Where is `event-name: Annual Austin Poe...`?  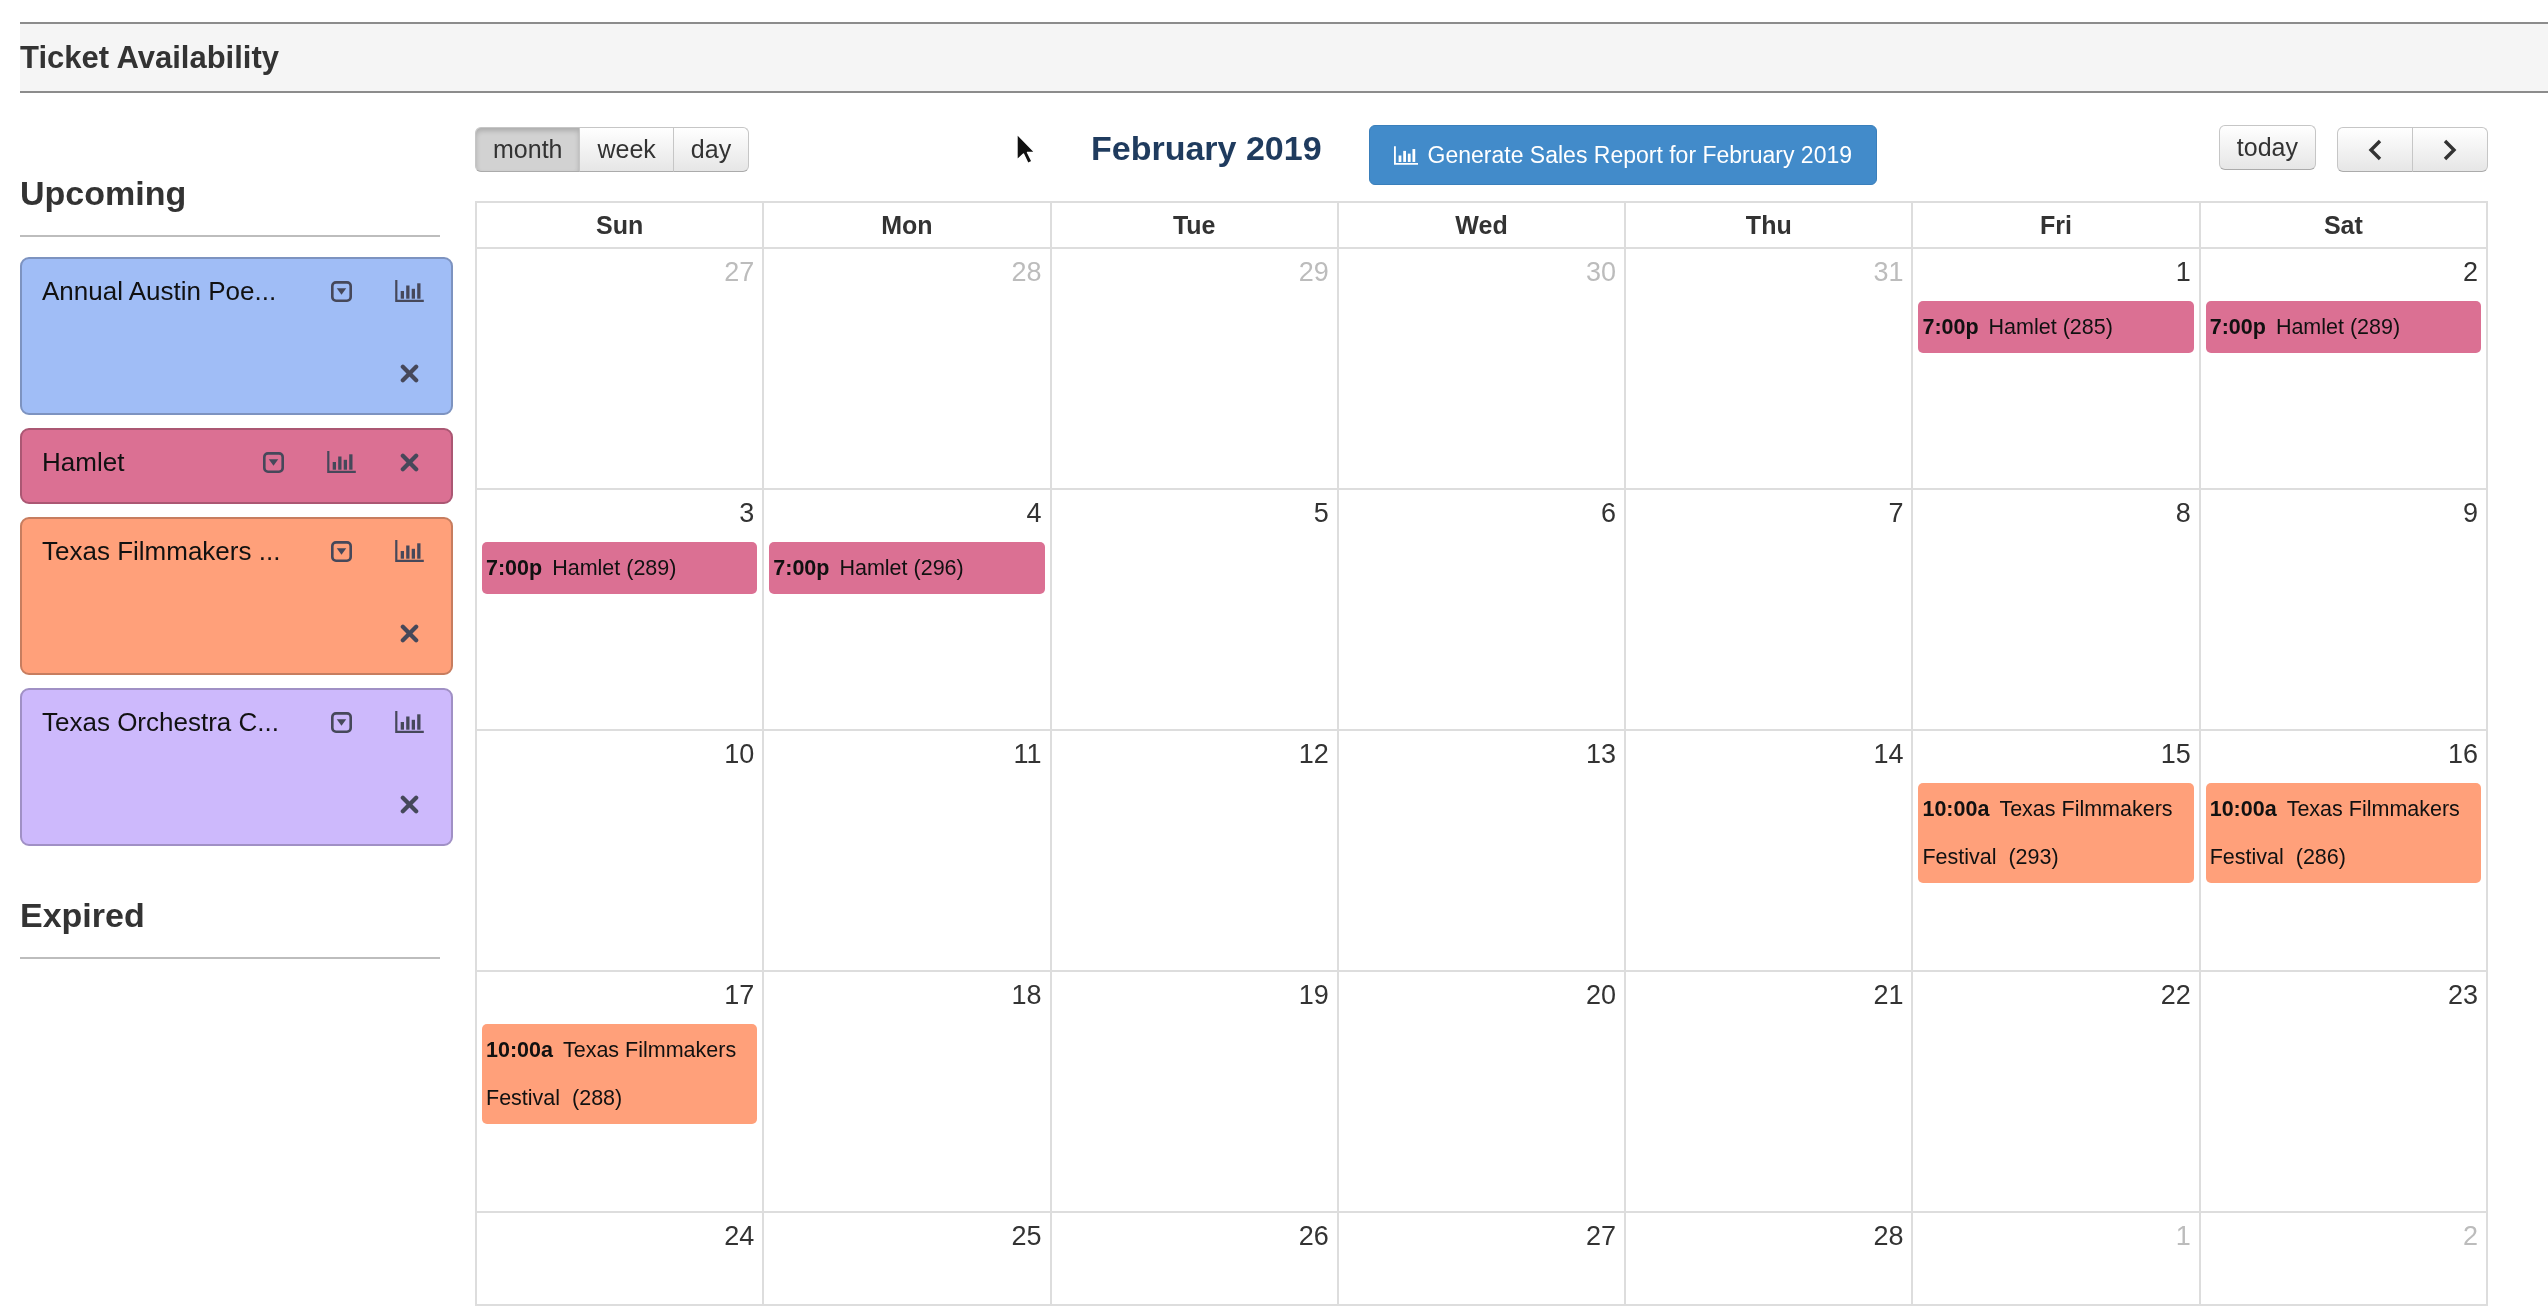
event-name: Annual Austin Poe... is located at coordinates (159, 291).